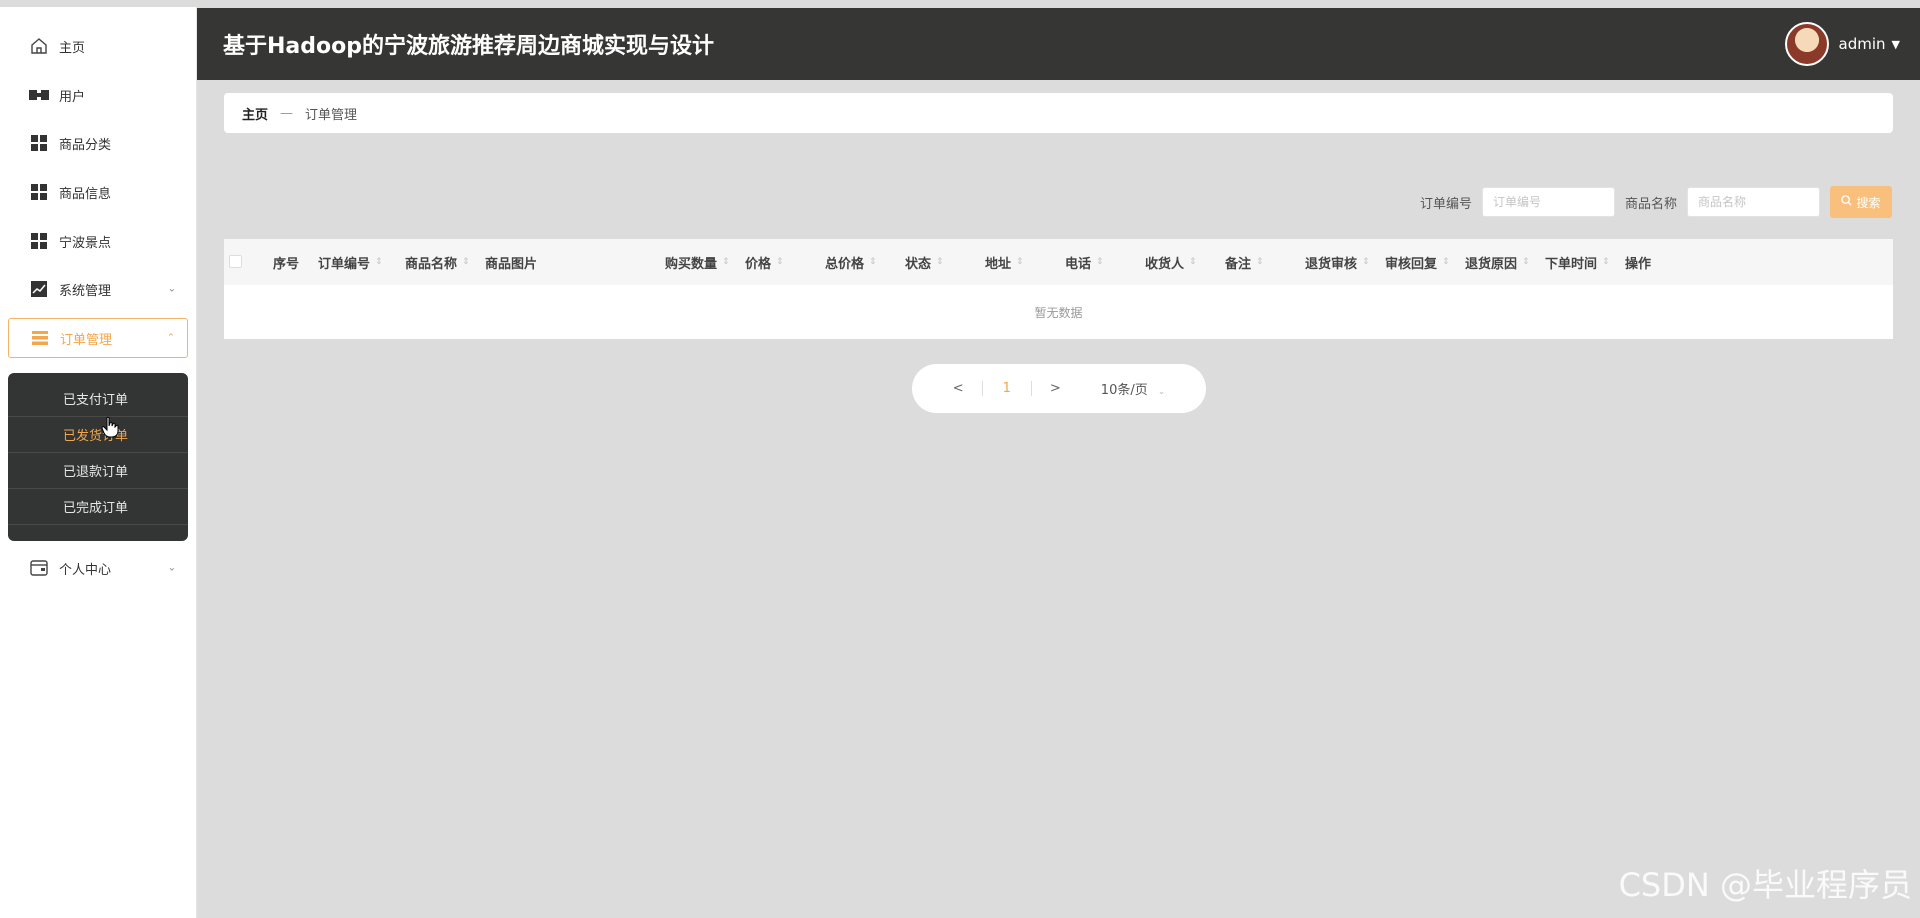 The image size is (1920, 918). Describe the element at coordinates (286, 264) in the screenshot. I see `column-header: 序号` at that location.